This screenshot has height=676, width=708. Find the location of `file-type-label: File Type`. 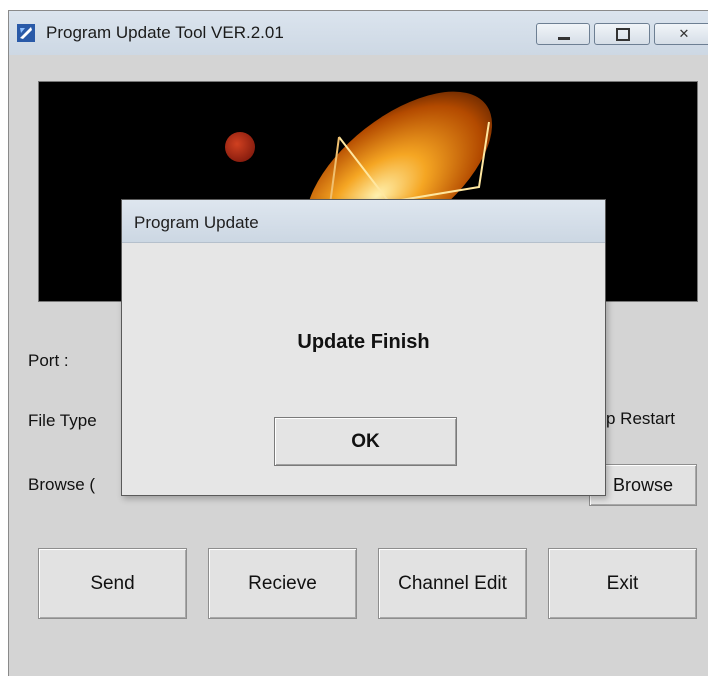

file-type-label: File Type is located at coordinates (62, 420).